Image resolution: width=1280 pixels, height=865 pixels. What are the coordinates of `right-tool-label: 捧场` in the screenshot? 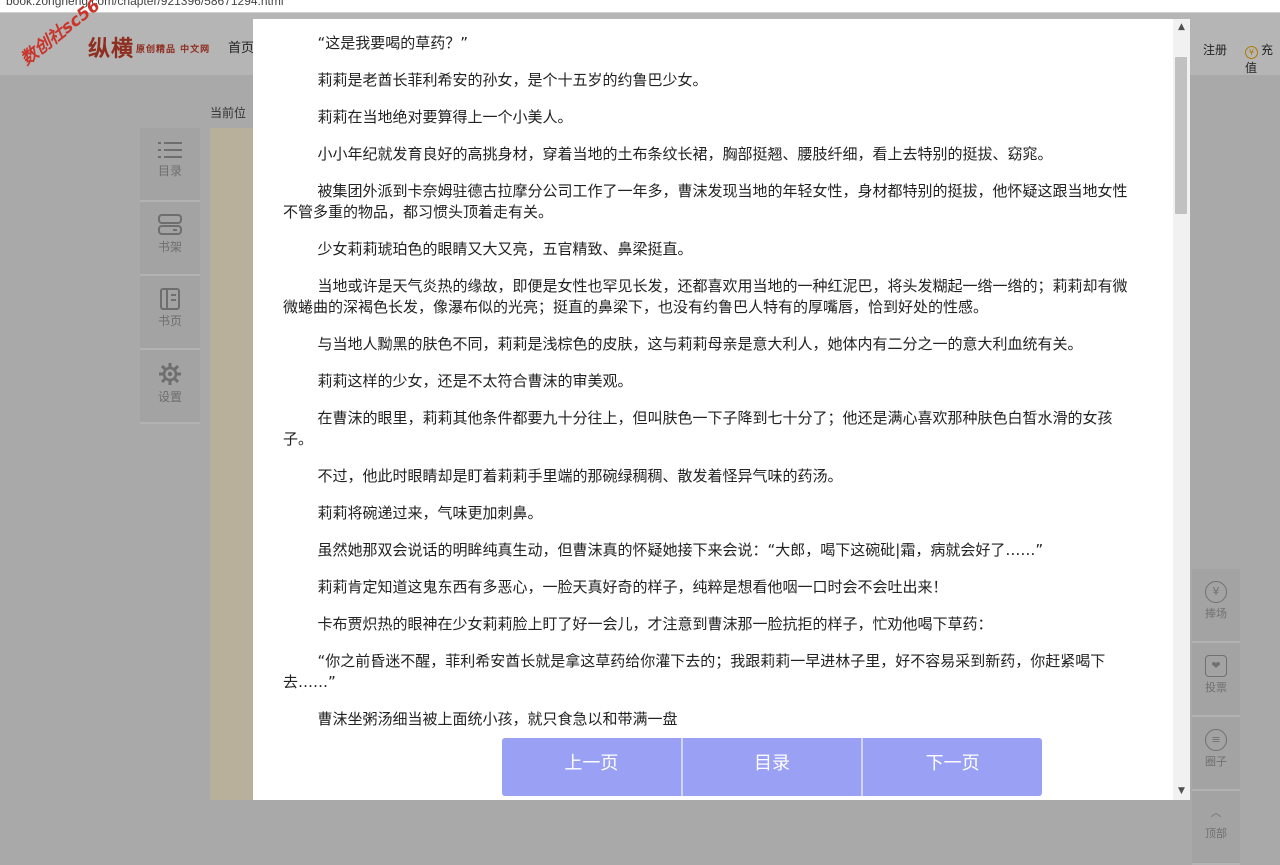 It's located at (1216, 613).